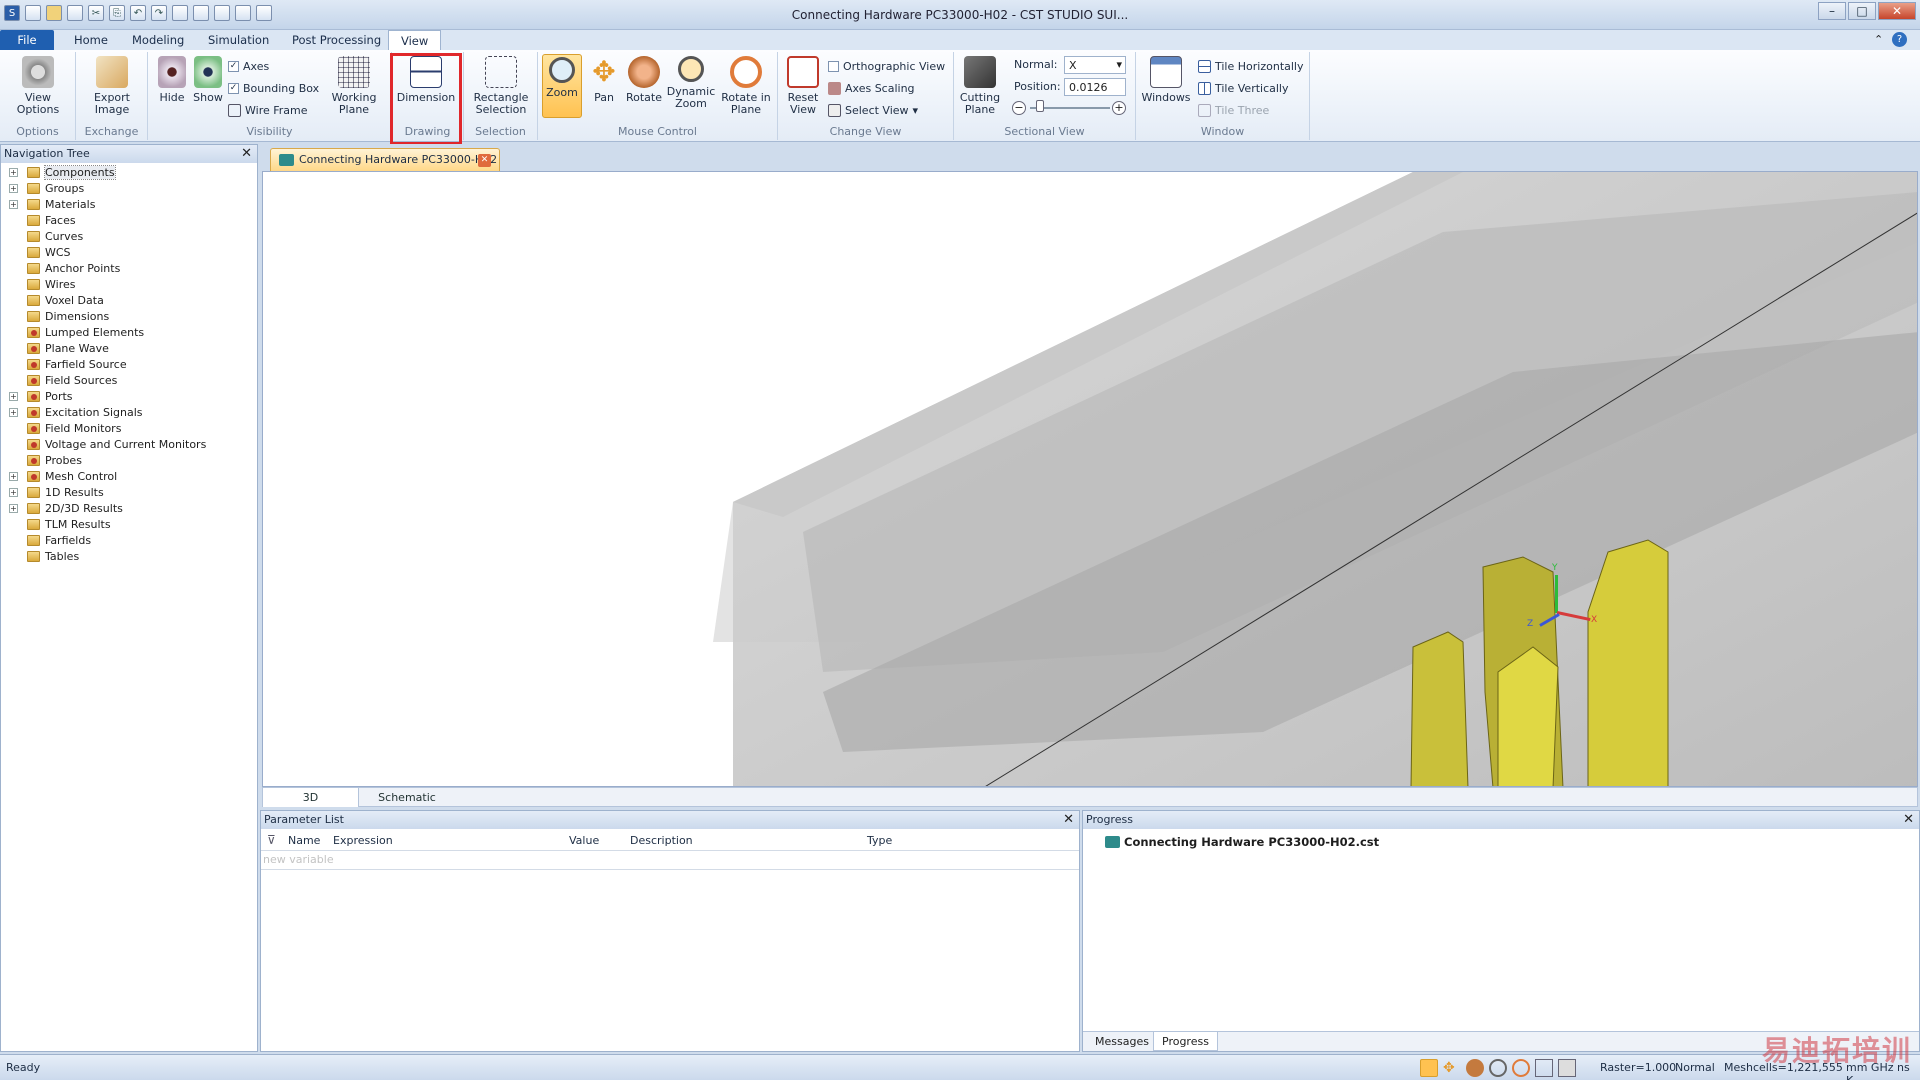 The image size is (1920, 1080). Describe the element at coordinates (129, 461) in the screenshot. I see `tree-item: Probes` at that location.